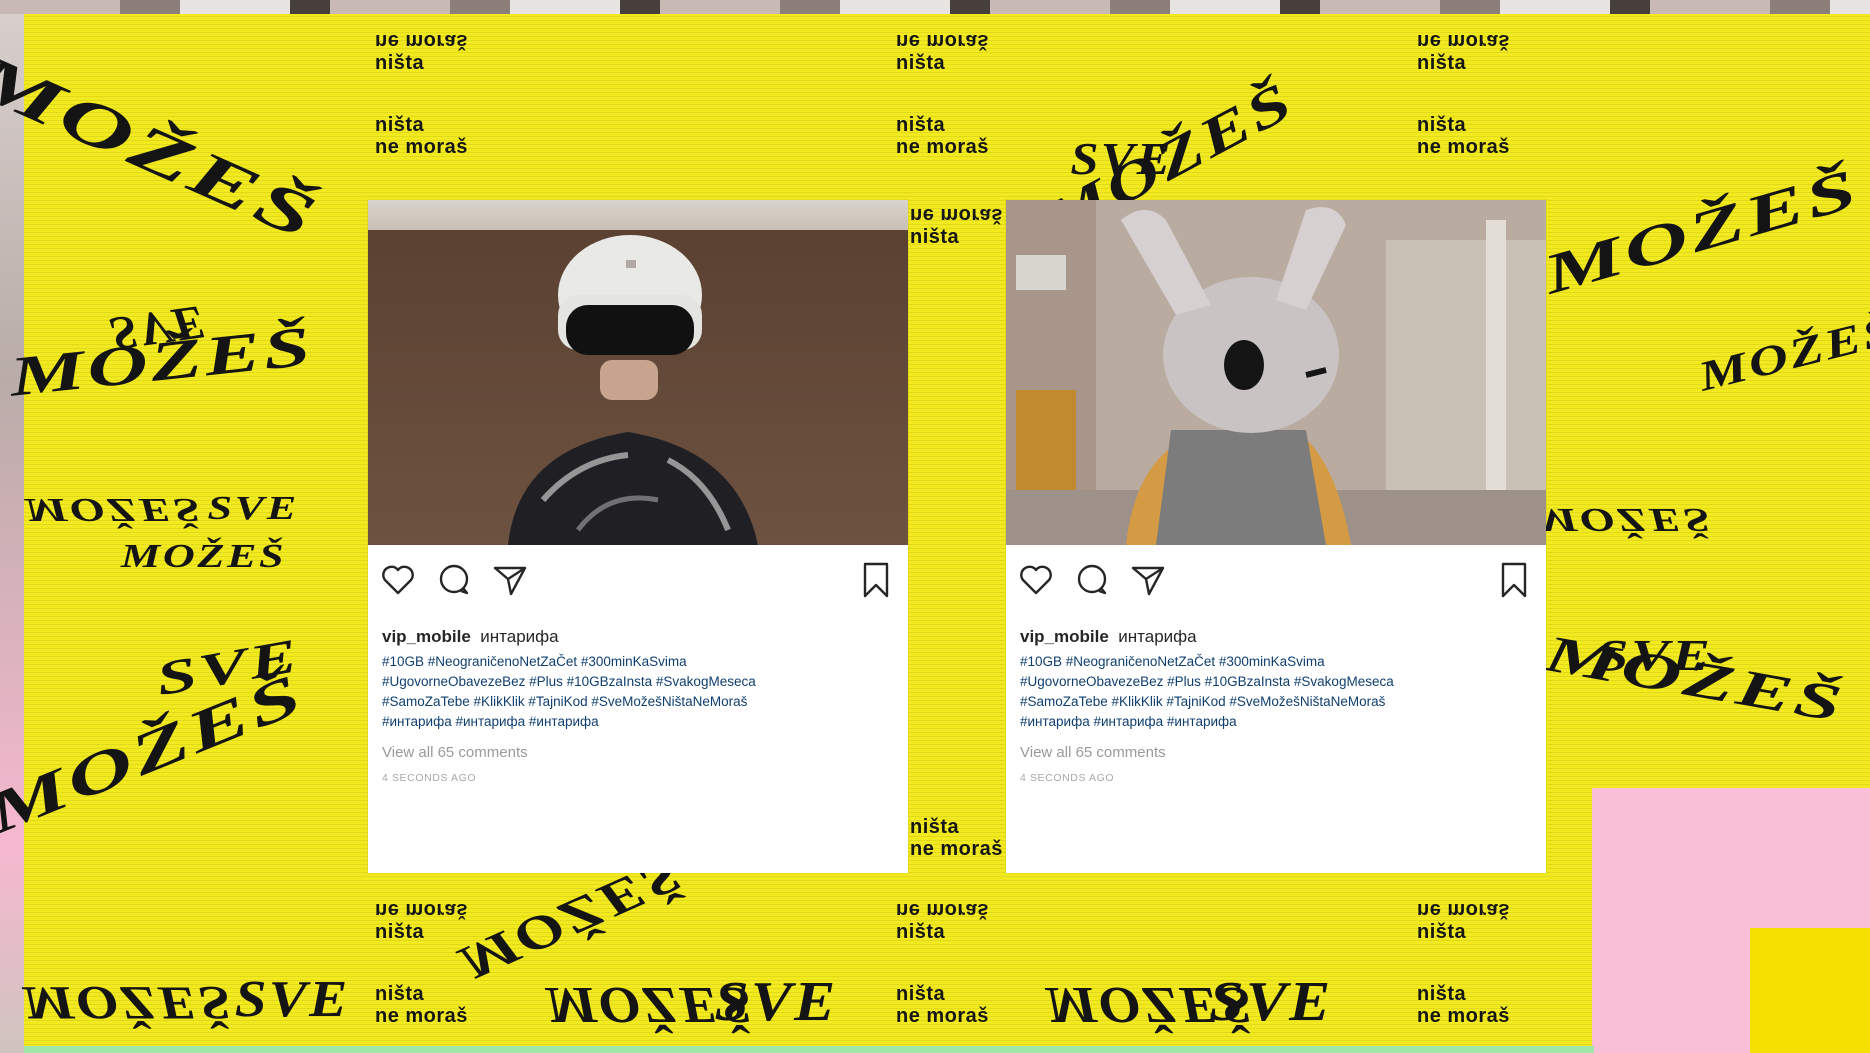 Image resolution: width=1870 pixels, height=1053 pixels. I want to click on post-photo-rabbit, so click(1276, 372).